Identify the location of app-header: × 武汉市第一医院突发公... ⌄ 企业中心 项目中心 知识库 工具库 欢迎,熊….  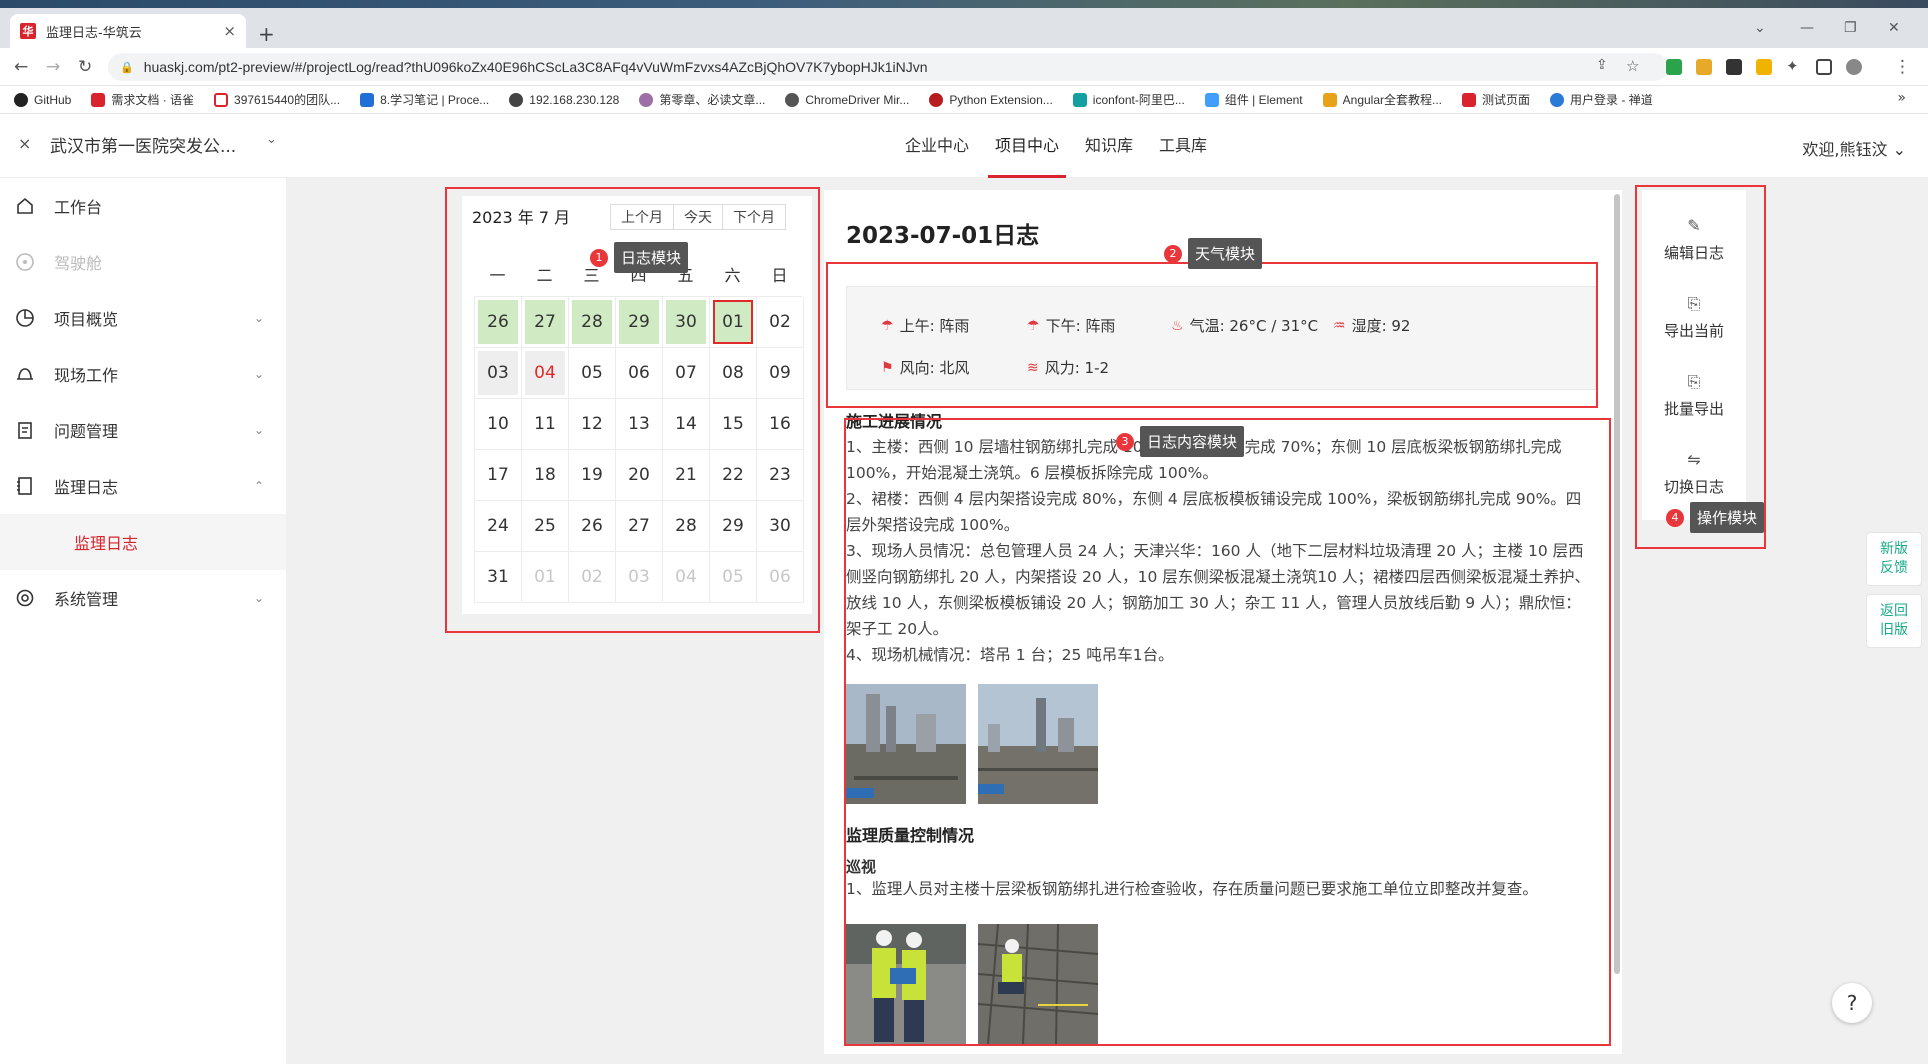
(964, 146).